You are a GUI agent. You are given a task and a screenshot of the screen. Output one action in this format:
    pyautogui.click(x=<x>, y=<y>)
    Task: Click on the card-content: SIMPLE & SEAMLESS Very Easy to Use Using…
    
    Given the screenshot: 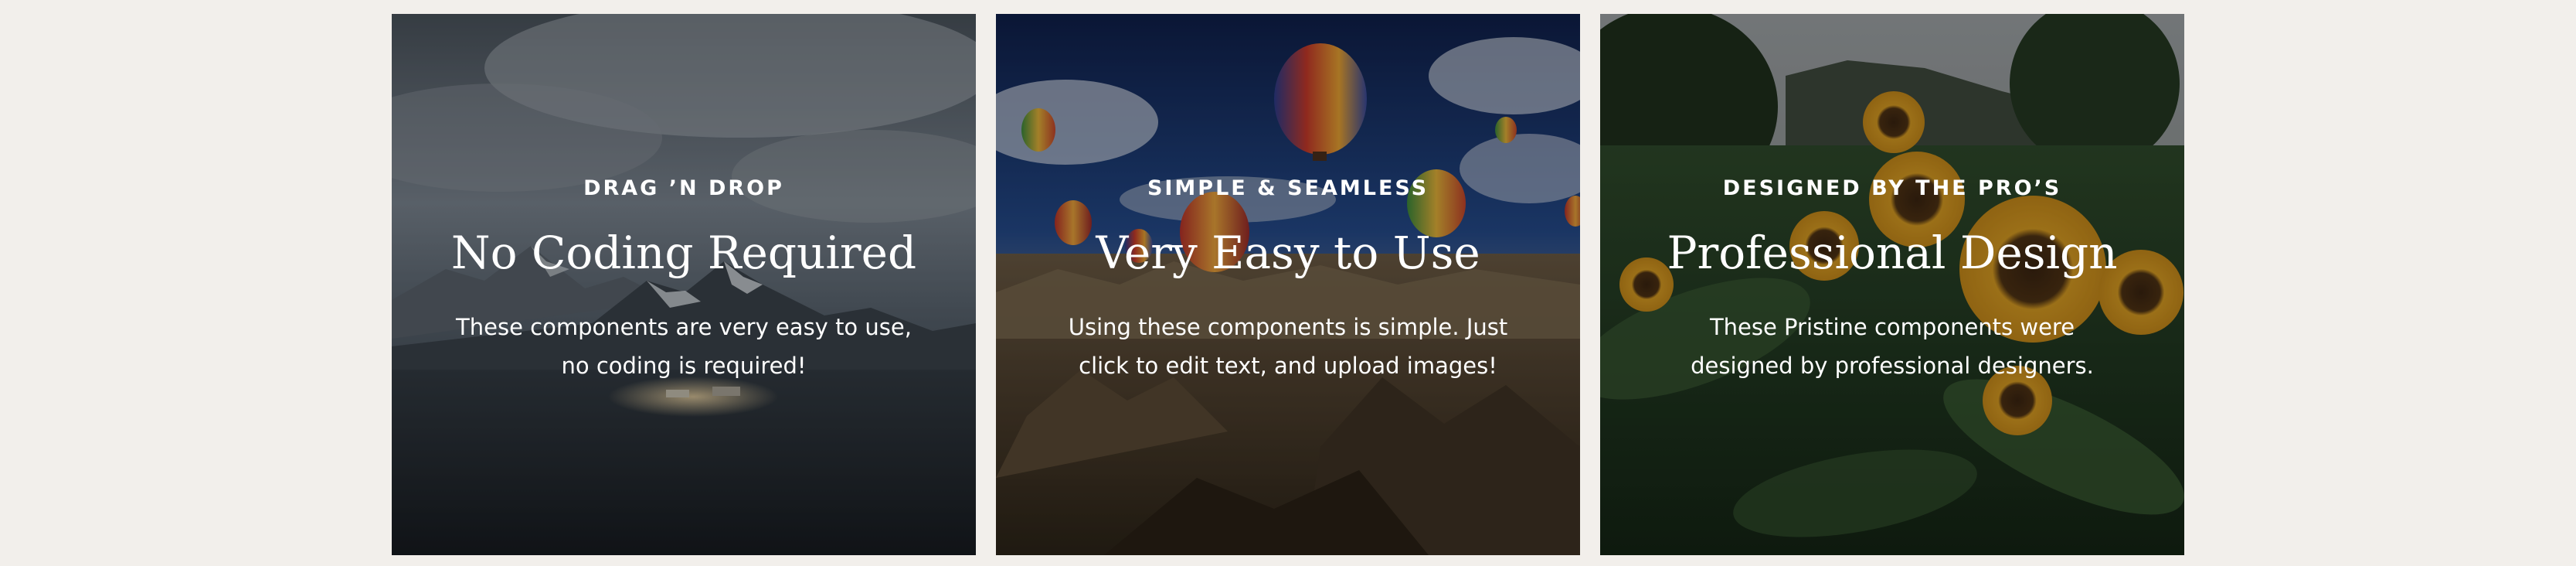 What is the action you would take?
    pyautogui.click(x=1288, y=273)
    